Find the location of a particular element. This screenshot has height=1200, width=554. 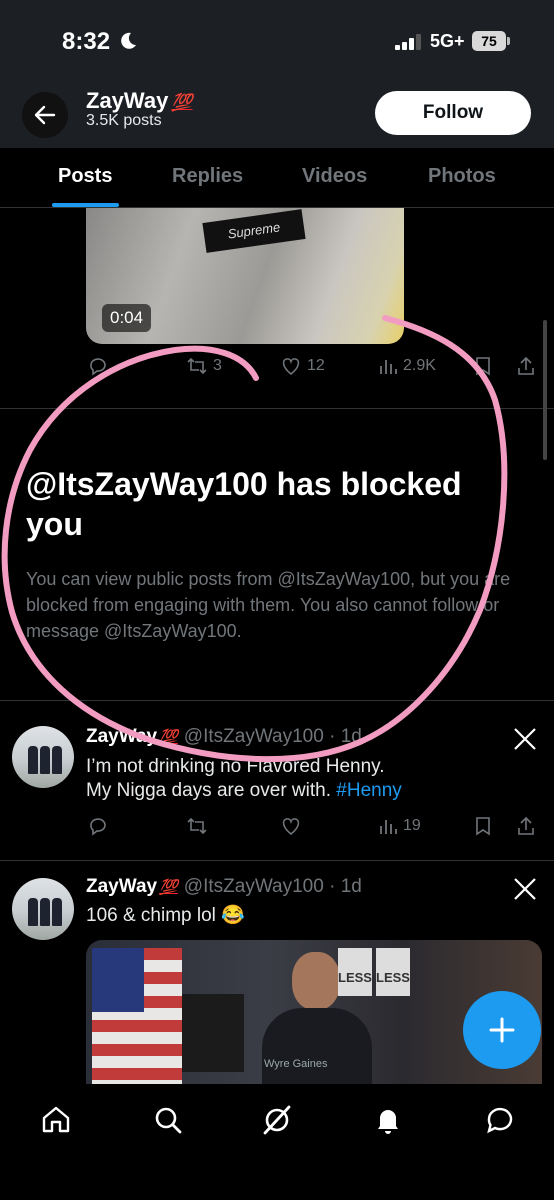

views-count: 19 is located at coordinates (412, 825).